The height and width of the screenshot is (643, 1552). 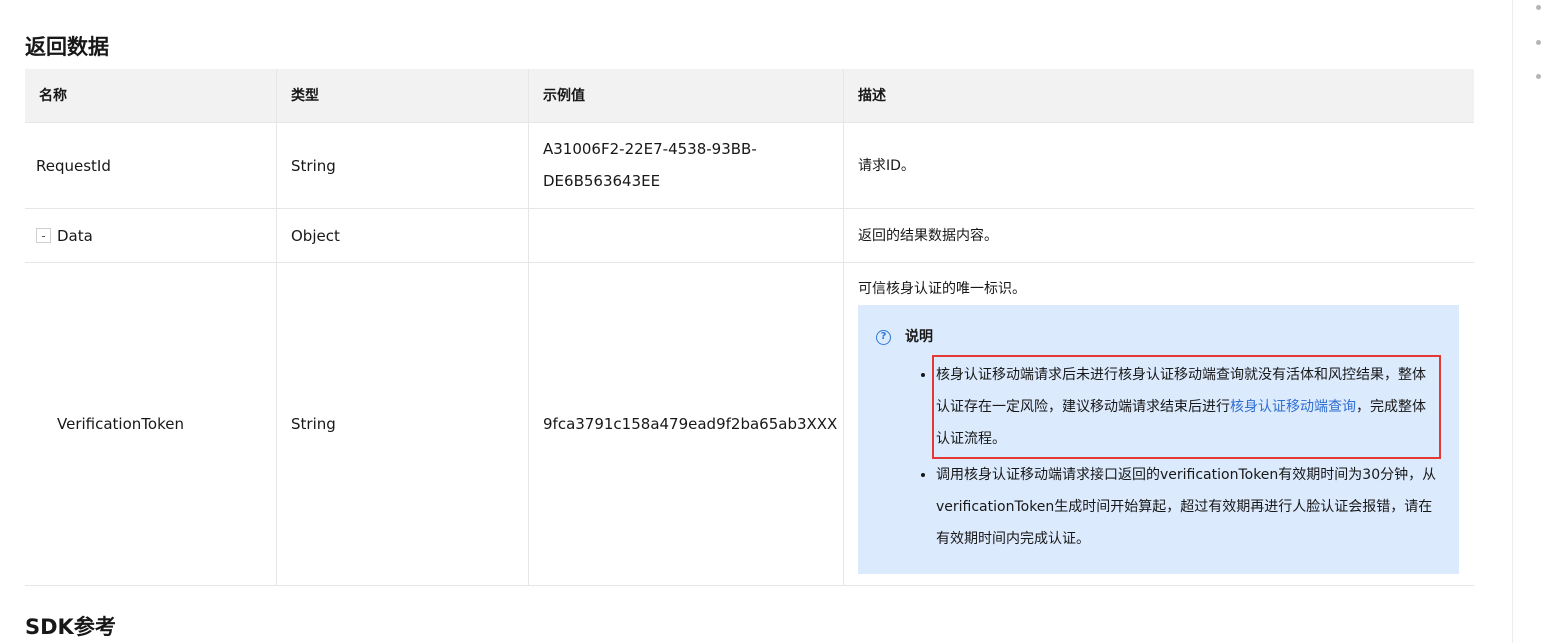 What do you see at coordinates (886, 165) in the screenshot?
I see `param-description: 请求ID。` at bounding box center [886, 165].